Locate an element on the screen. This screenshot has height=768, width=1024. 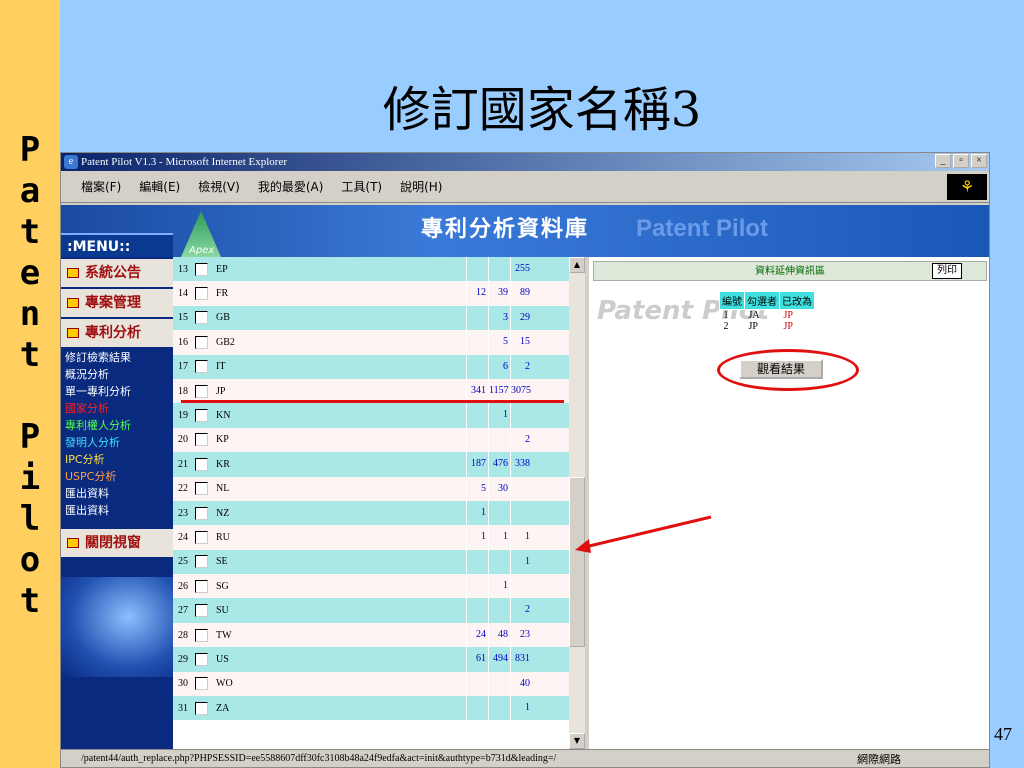
nav-announcement: 系統公告 is located at coordinates (117, 273).